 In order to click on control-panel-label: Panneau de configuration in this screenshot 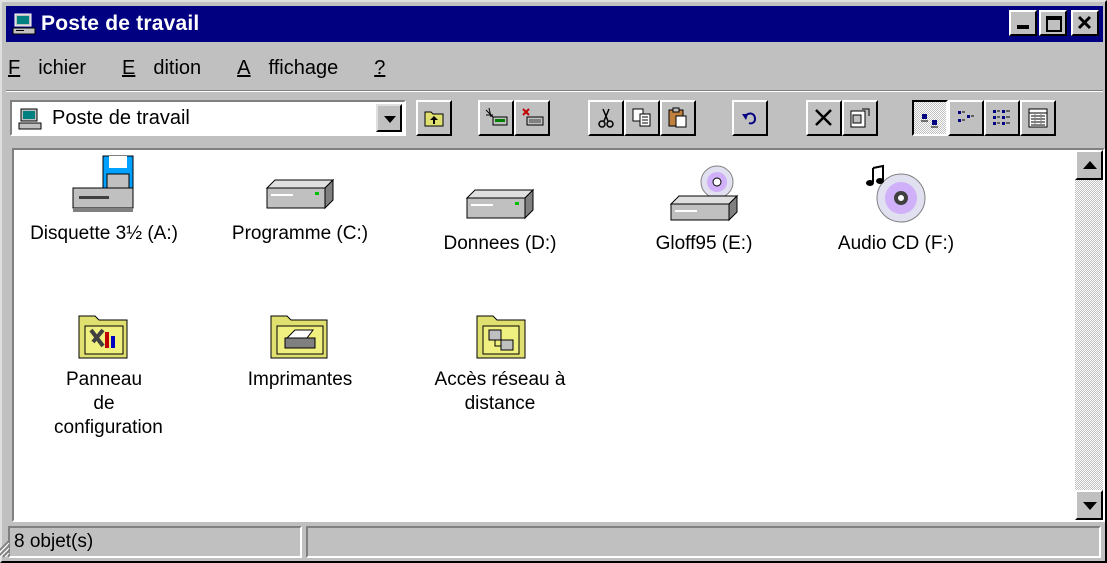, I will do `click(108, 403)`.